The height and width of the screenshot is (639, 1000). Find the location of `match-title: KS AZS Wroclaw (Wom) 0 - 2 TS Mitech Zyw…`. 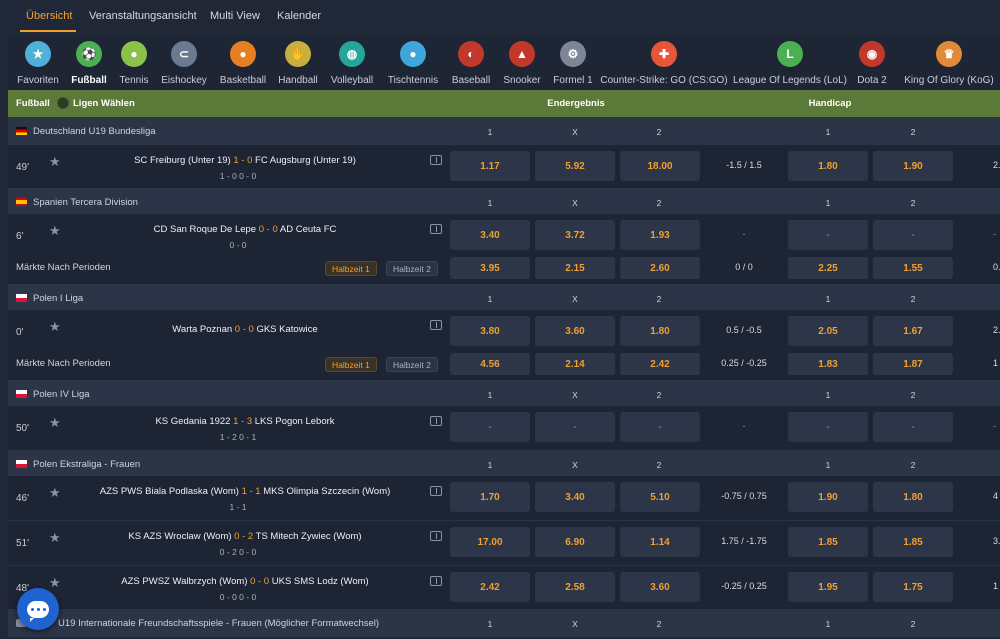

match-title: KS AZS Wroclaw (Wom) 0 - 2 TS Mitech Zyw… is located at coordinates (244, 536).